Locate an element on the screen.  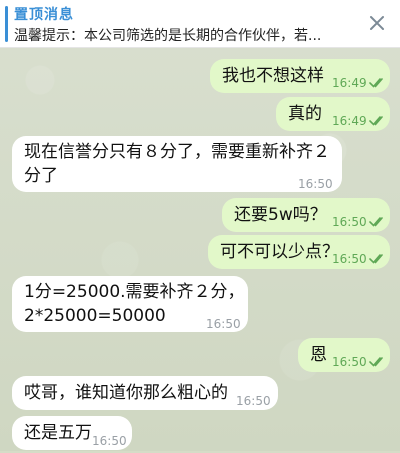
message-bubble-outgoing: 真的 16:49 is located at coordinates (333, 114).